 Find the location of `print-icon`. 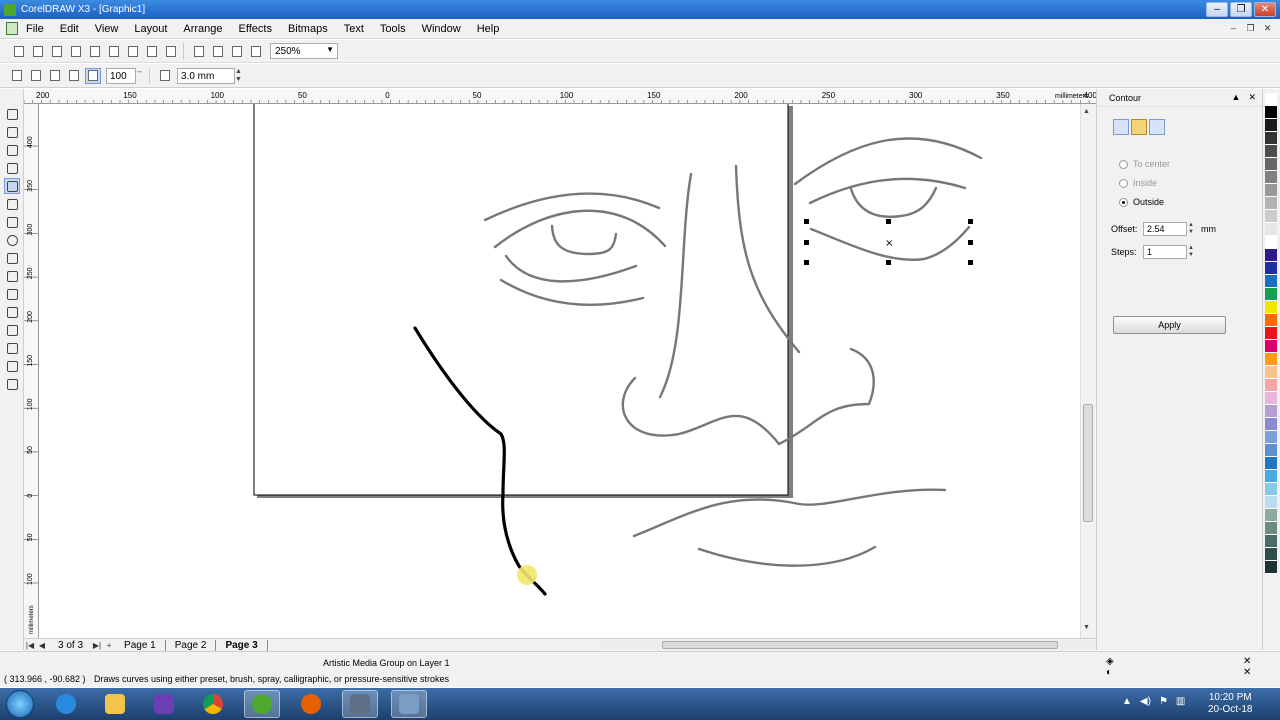

print-icon is located at coordinates (76, 51).